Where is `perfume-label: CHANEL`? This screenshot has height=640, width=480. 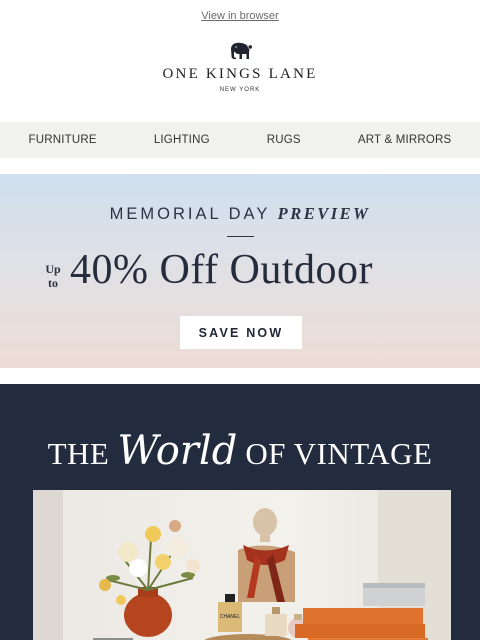
perfume-label: CHANEL is located at coordinates (230, 617).